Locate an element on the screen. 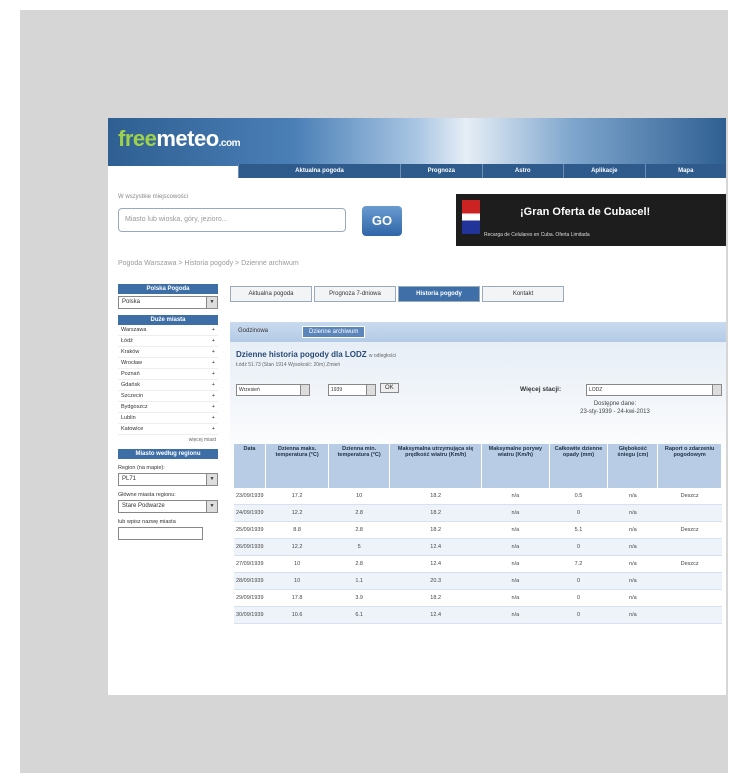 The width and height of the screenshot is (738, 783). table-cell: Deszcz is located at coordinates (689, 564).